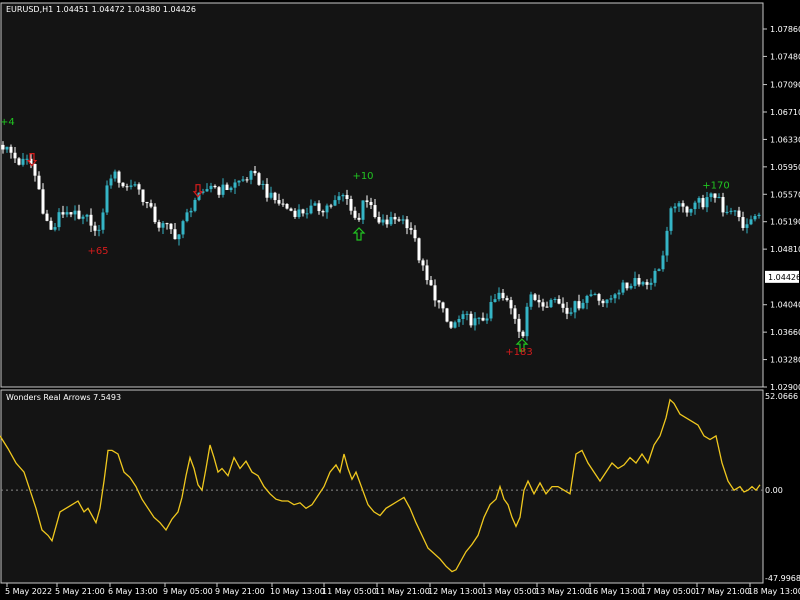 This screenshot has height=600, width=800. I want to click on indicator-axis-label: 0.00, so click(774, 490).